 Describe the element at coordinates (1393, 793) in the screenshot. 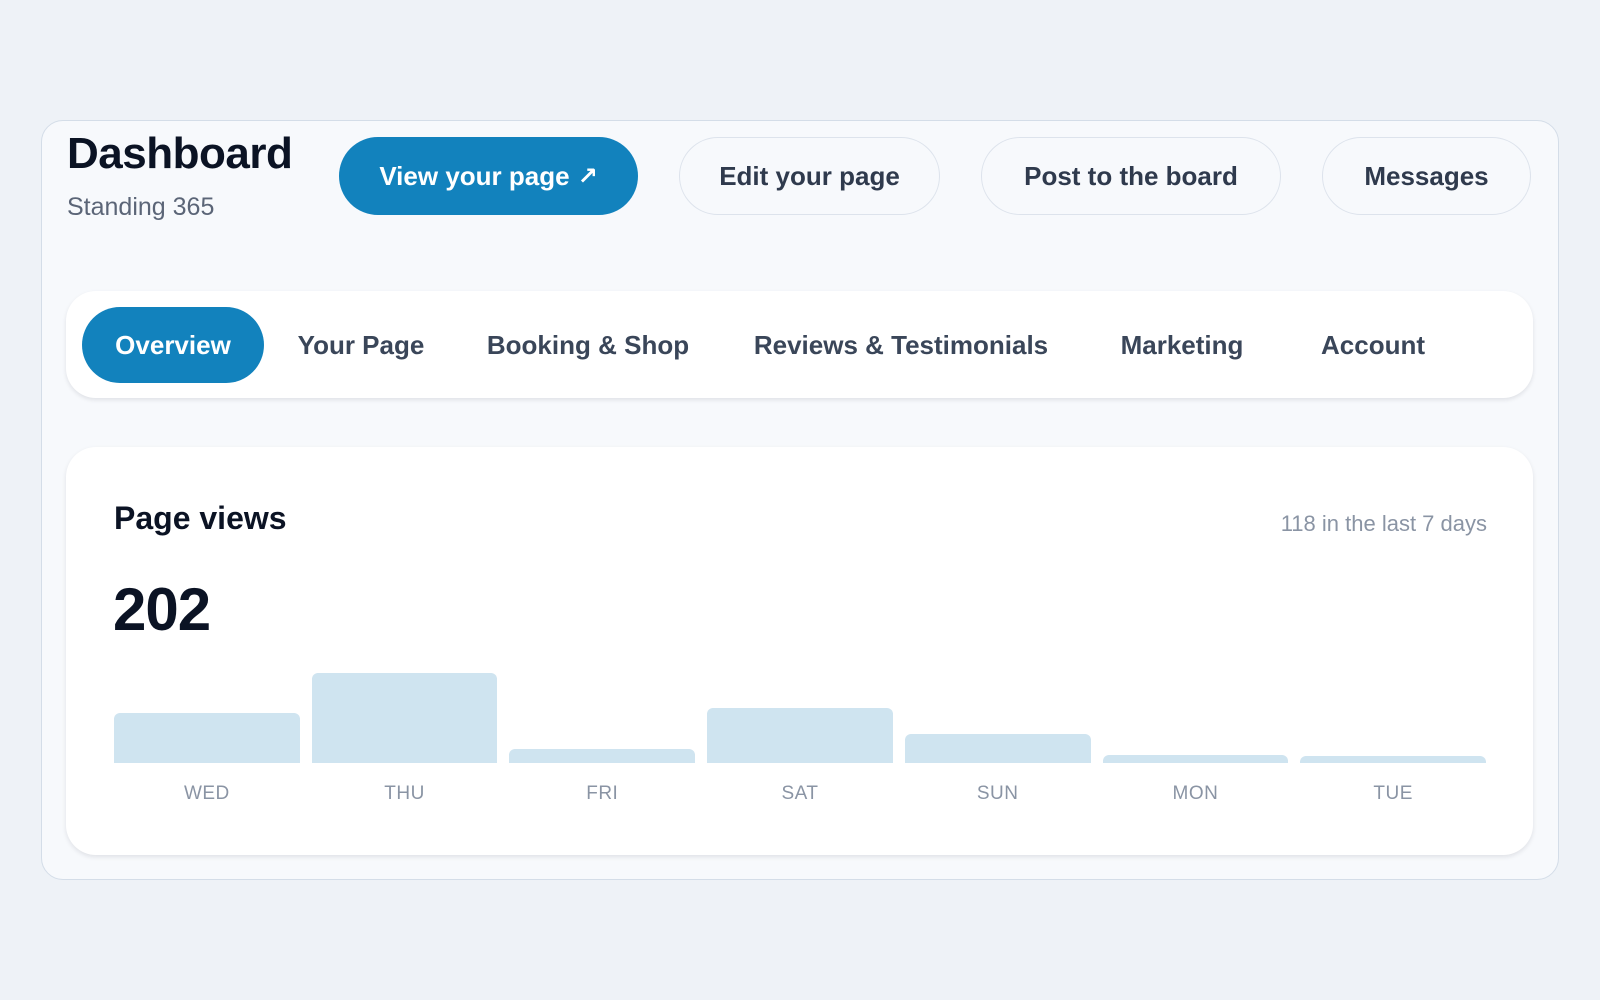

I see `x-tick-label-tue: TUE` at that location.